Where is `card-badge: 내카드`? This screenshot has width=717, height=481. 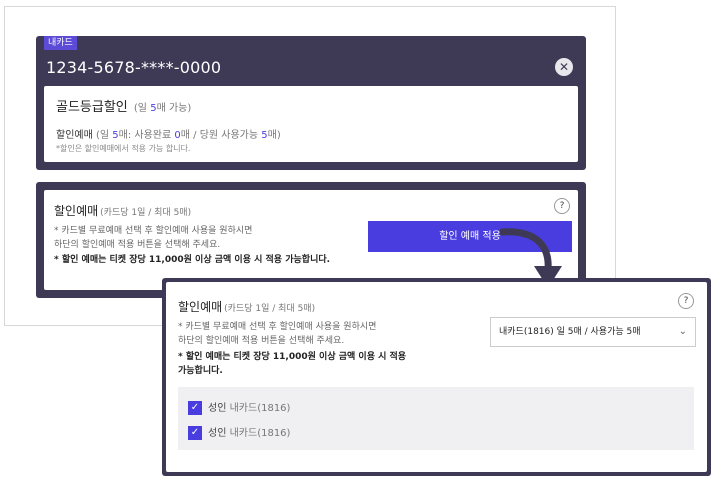 card-badge: 내카드 is located at coordinates (60, 43).